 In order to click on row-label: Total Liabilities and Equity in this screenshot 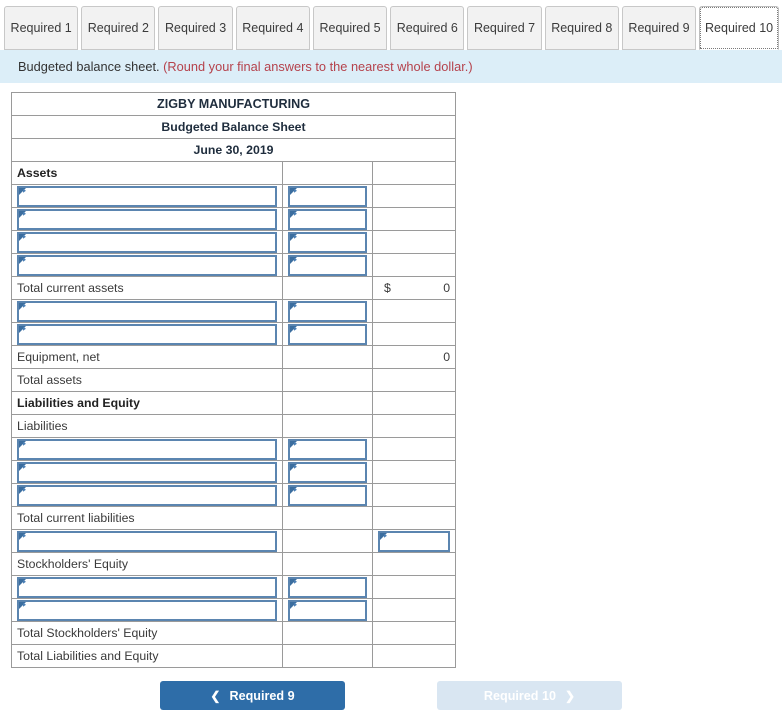, I will do `click(147, 656)`.